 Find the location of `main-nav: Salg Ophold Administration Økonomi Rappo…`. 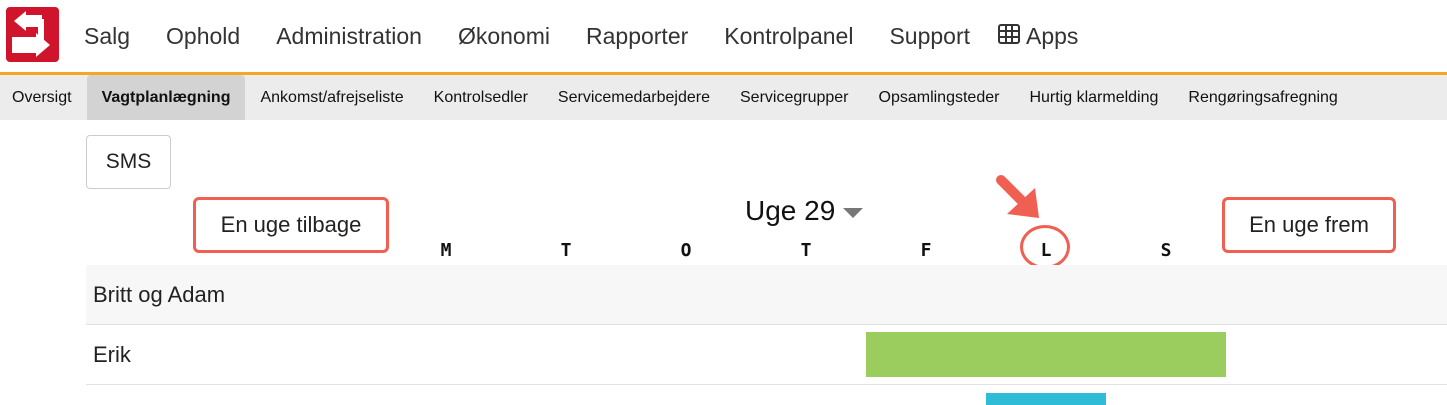

main-nav: Salg Ophold Administration Økonomi Rappo… is located at coordinates (581, 36).